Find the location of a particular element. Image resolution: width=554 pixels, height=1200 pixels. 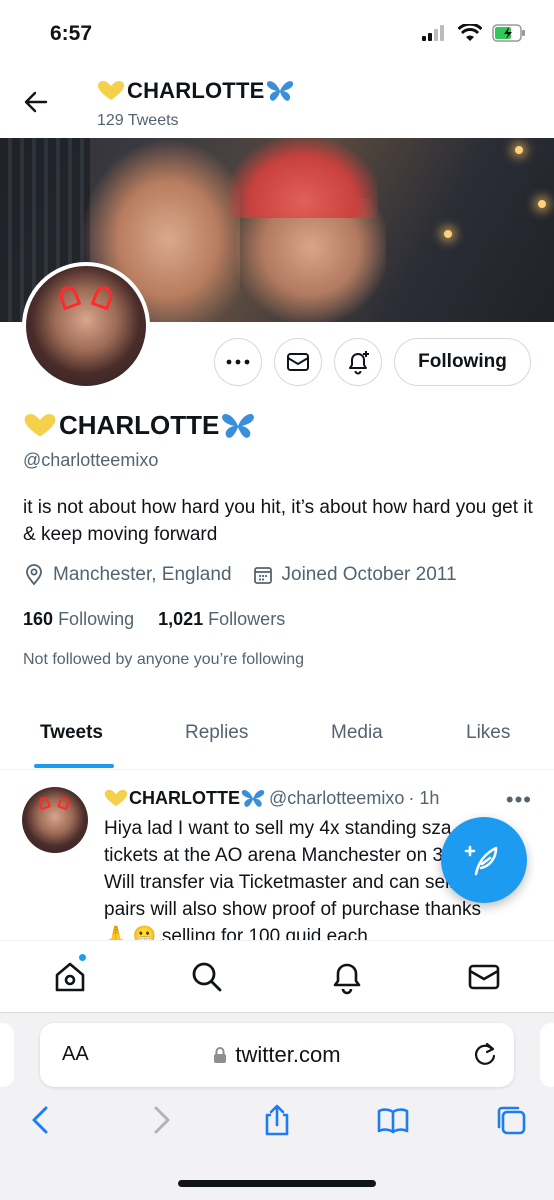

profile-meta: Manchester, England Joined October 2011 is located at coordinates (240, 575).